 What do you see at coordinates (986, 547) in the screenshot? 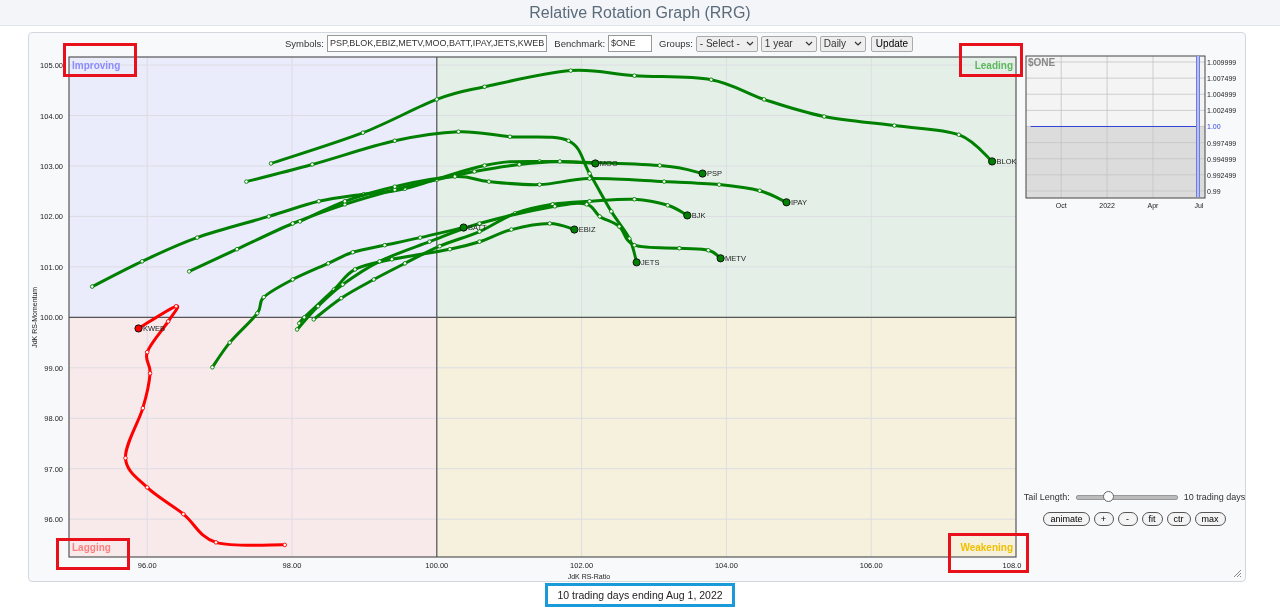
I see `quadrant-label: Weakening` at bounding box center [986, 547].